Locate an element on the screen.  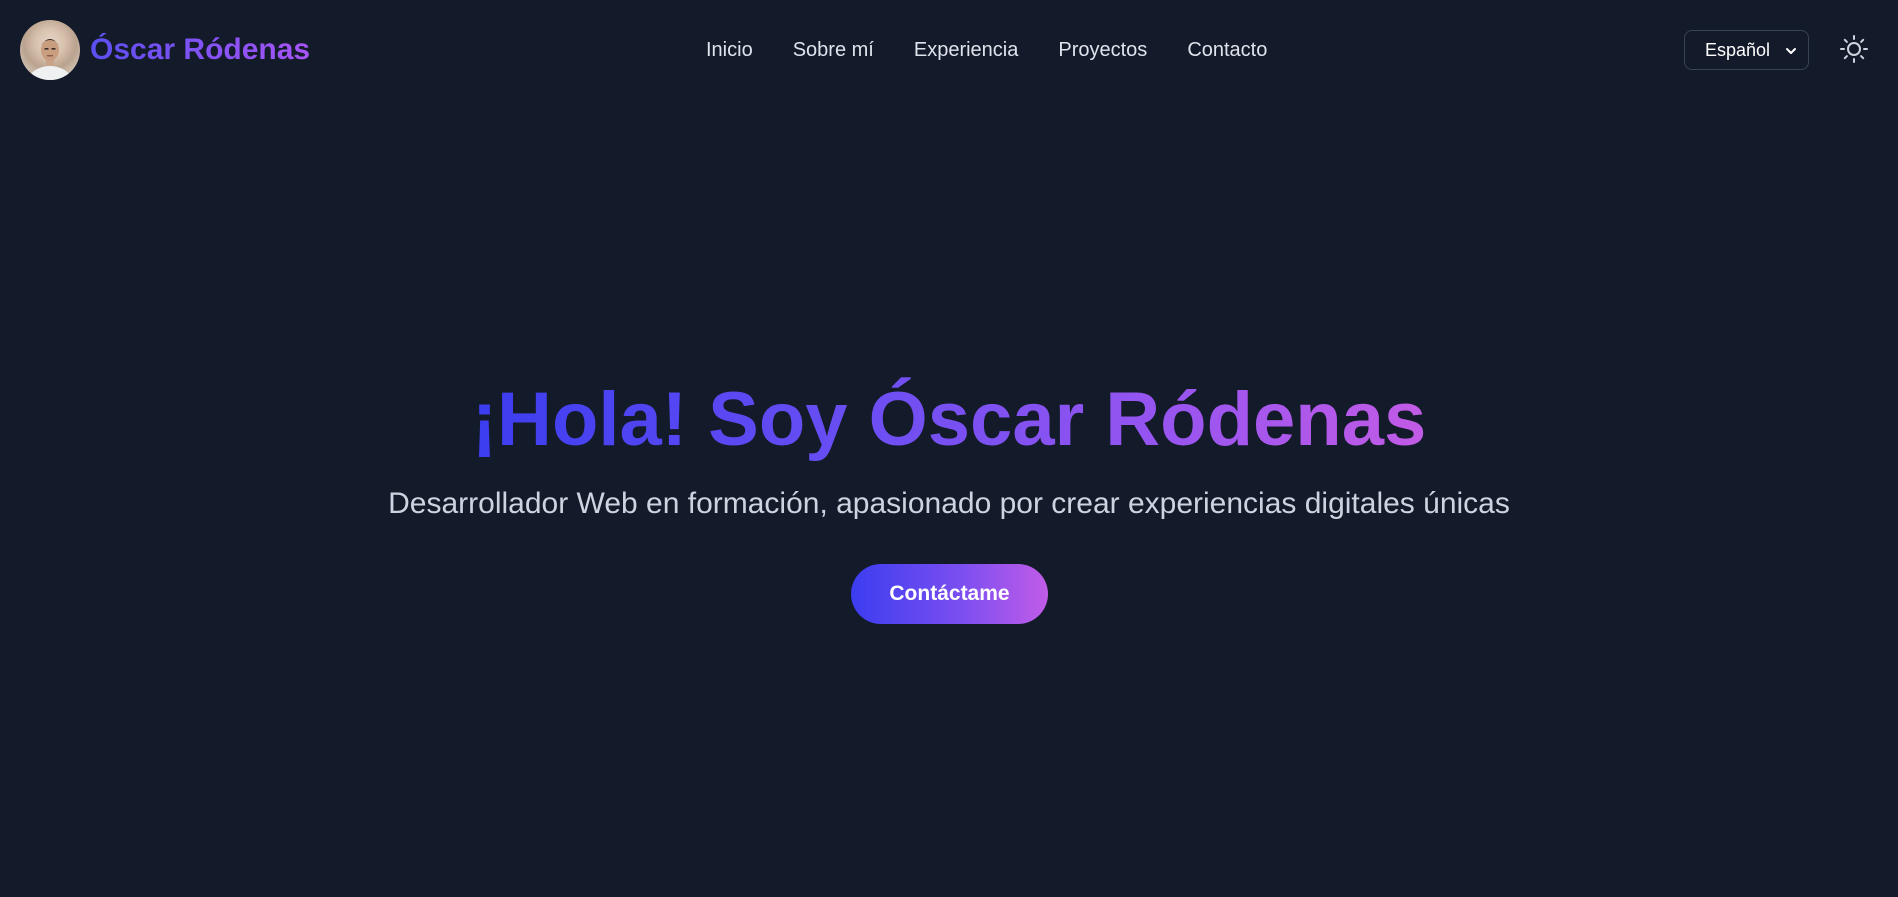
avatar is located at coordinates (50, 50).